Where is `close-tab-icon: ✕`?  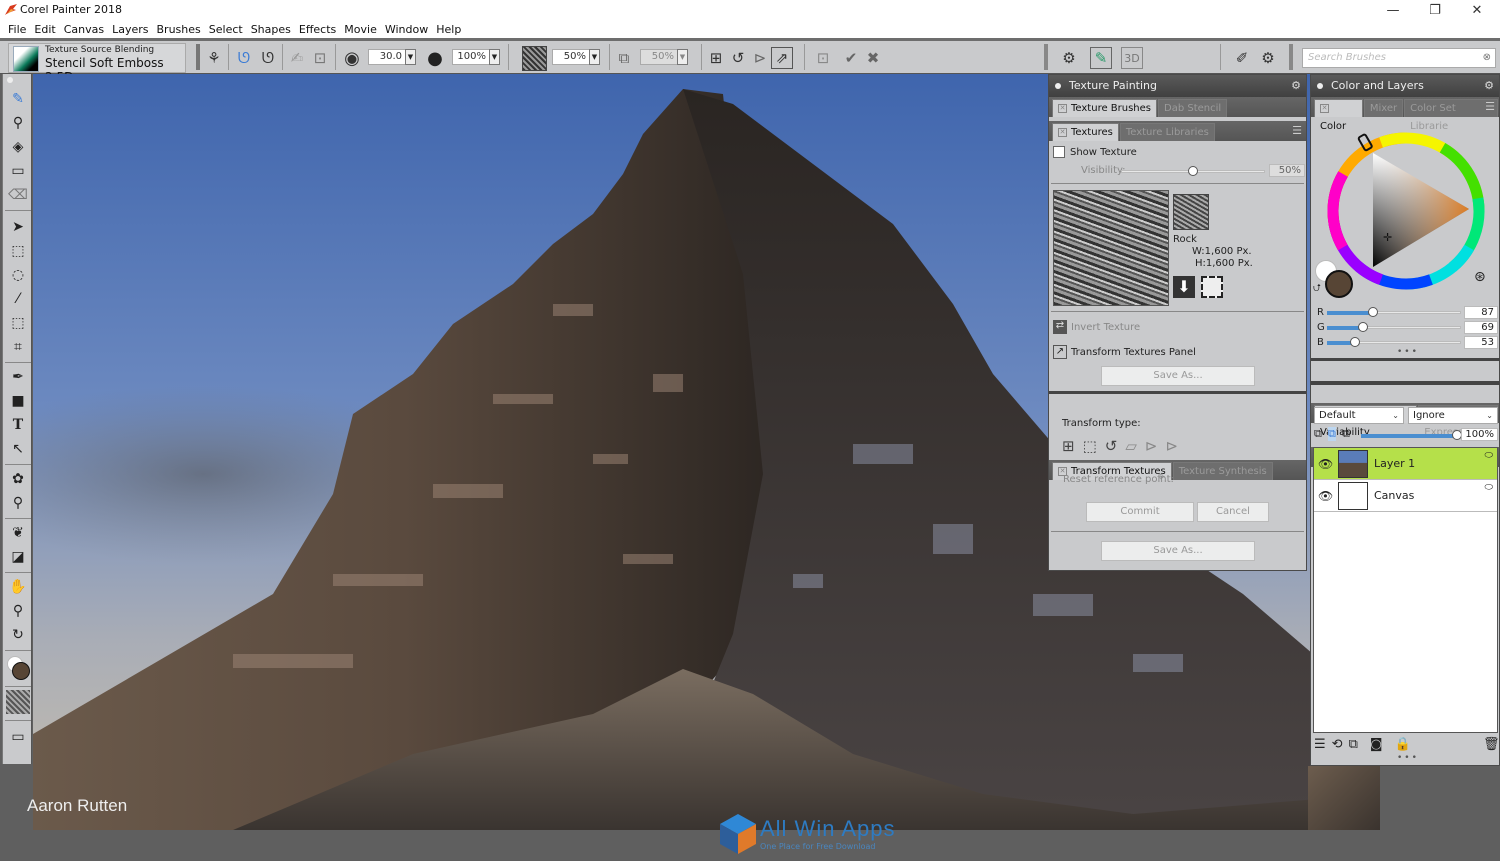
close-tab-icon: ✕ is located at coordinates (1324, 108).